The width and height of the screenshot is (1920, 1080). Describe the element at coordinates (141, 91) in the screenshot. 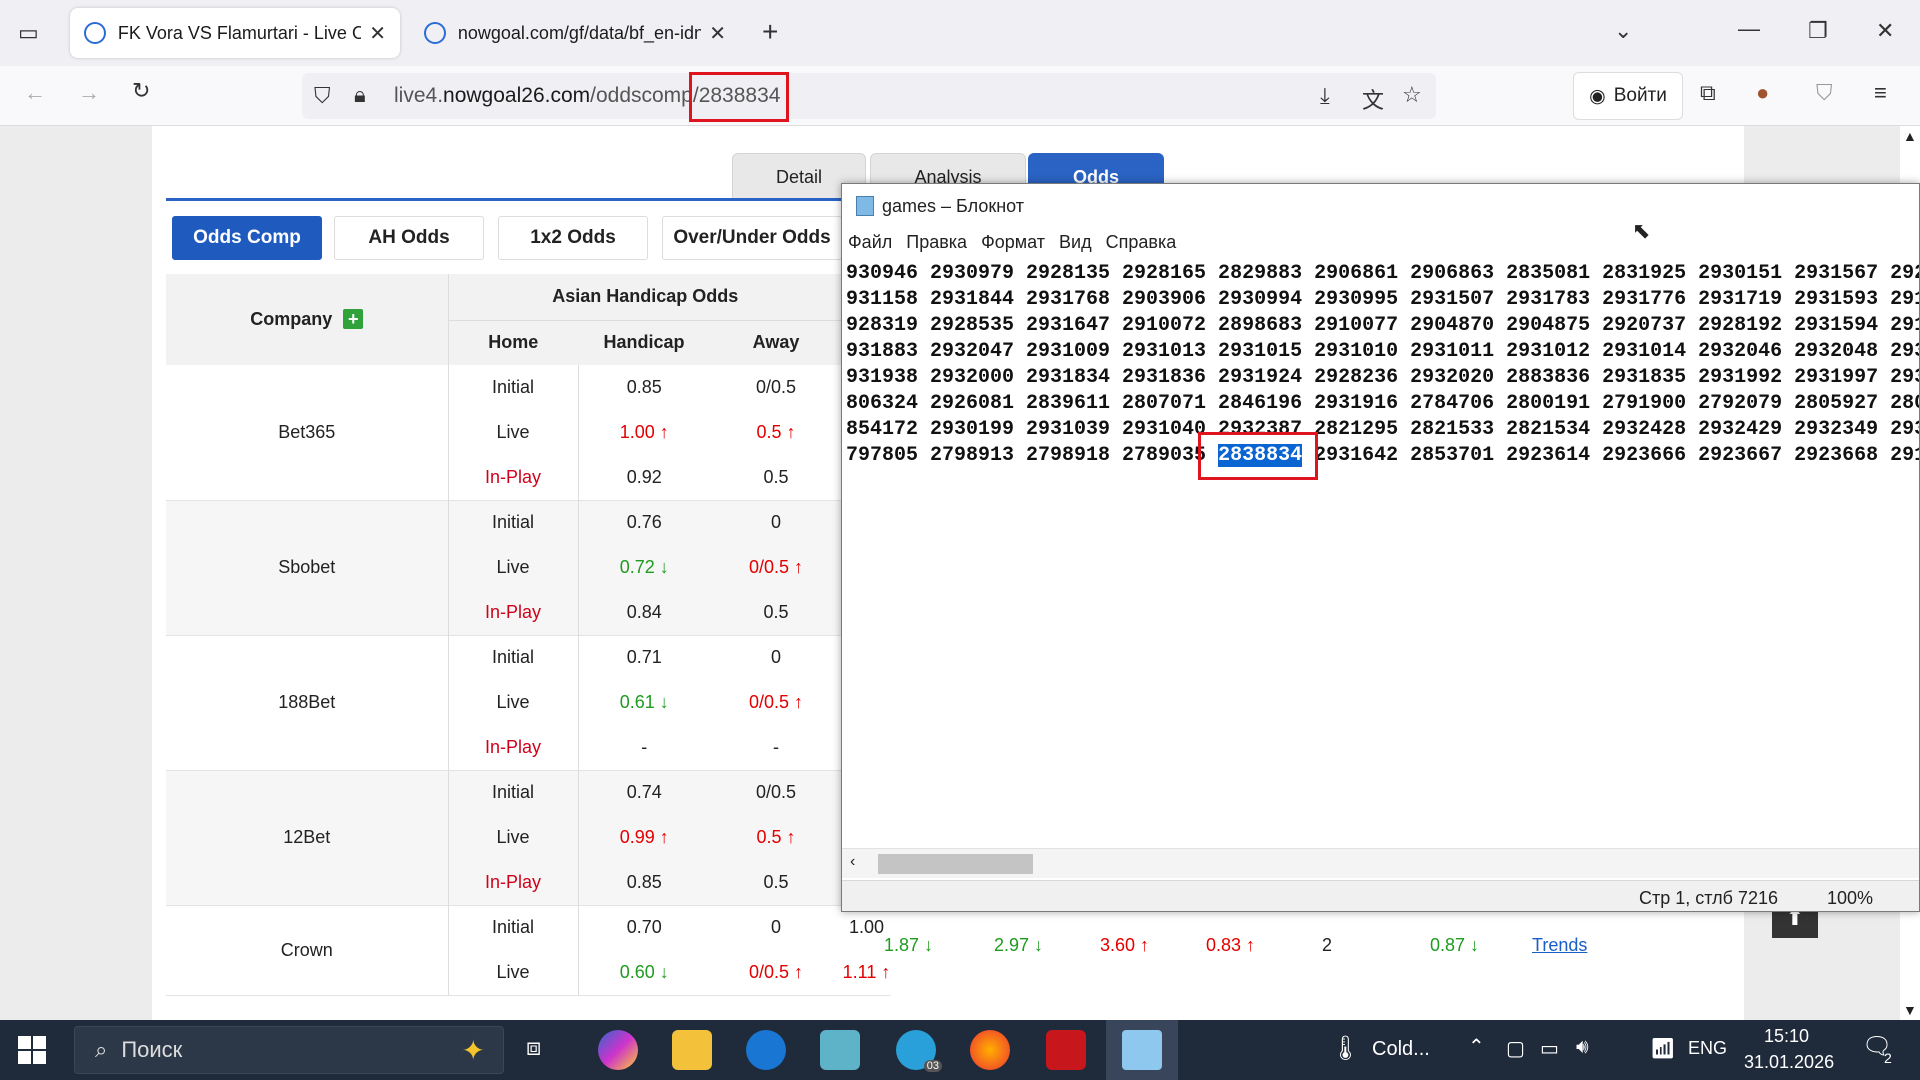

I see `reload-icon: ↻` at that location.